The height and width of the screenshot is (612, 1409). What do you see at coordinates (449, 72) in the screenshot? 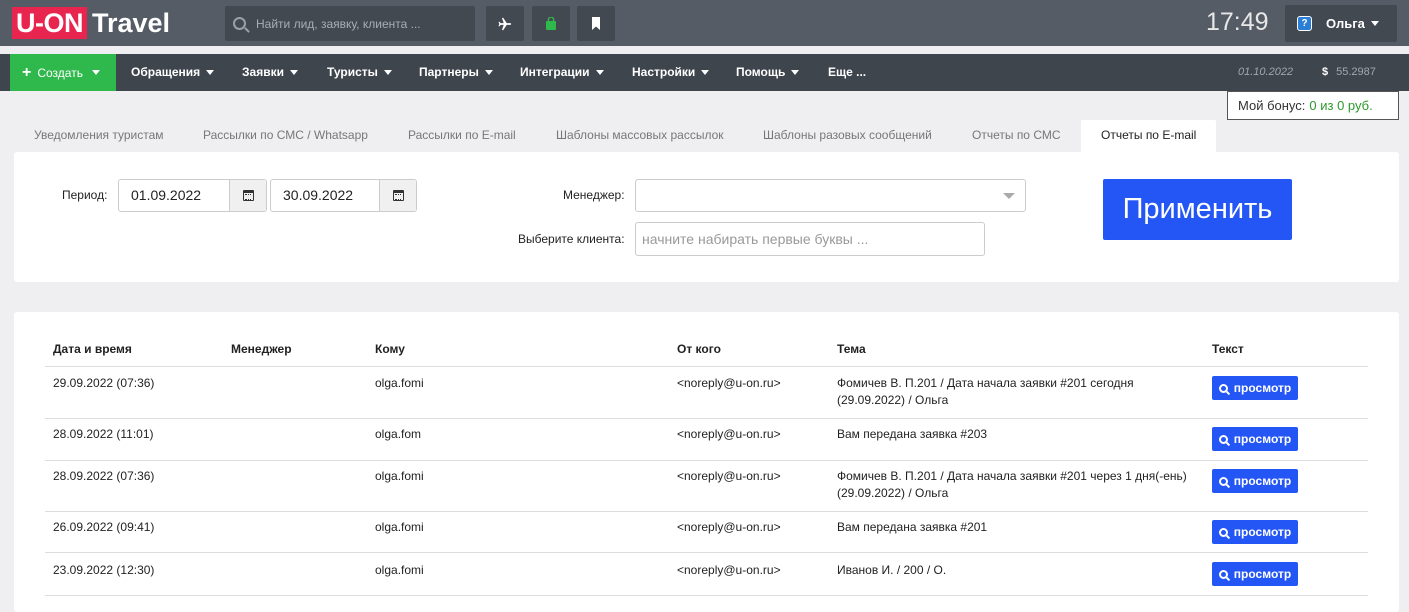
I see `nav-label: Партнеры` at bounding box center [449, 72].